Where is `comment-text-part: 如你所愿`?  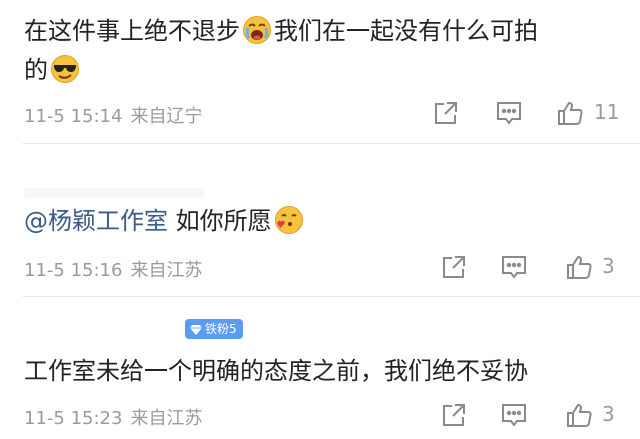 comment-text-part: 如你所愿 is located at coordinates (223, 221).